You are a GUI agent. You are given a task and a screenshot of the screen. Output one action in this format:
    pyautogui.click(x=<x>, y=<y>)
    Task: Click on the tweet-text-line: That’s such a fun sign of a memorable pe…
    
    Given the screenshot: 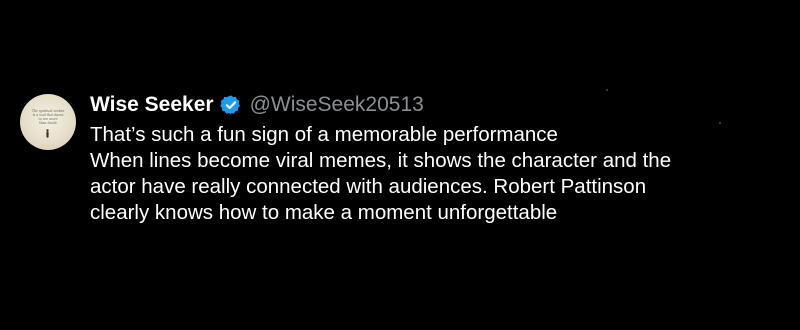 What is the action you would take?
    pyautogui.click(x=324, y=134)
    